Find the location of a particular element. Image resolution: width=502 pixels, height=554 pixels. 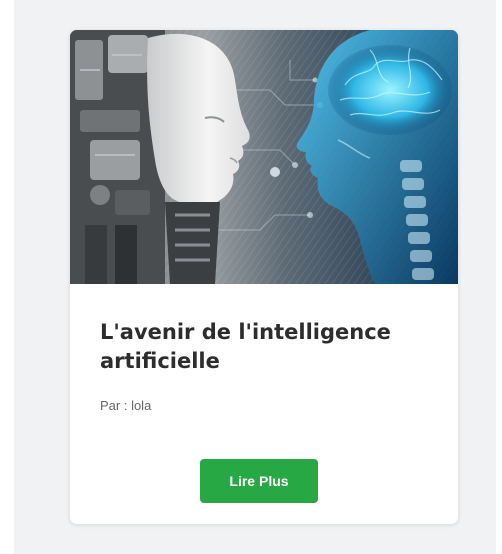

article-author: Par : lola is located at coordinates (126, 405).